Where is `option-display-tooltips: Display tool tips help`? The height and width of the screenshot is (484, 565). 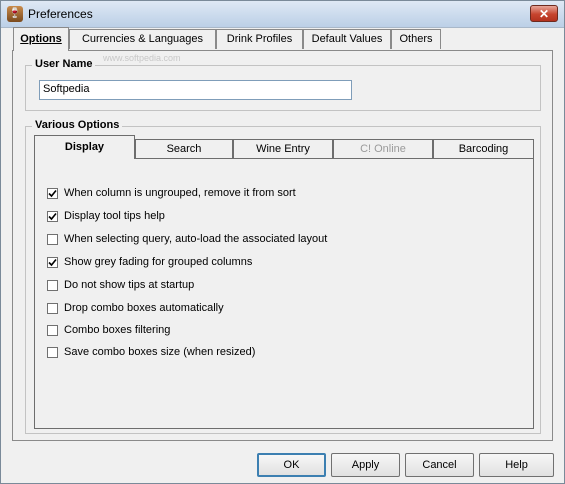
option-display-tooltips: Display tool tips help is located at coordinates (106, 216).